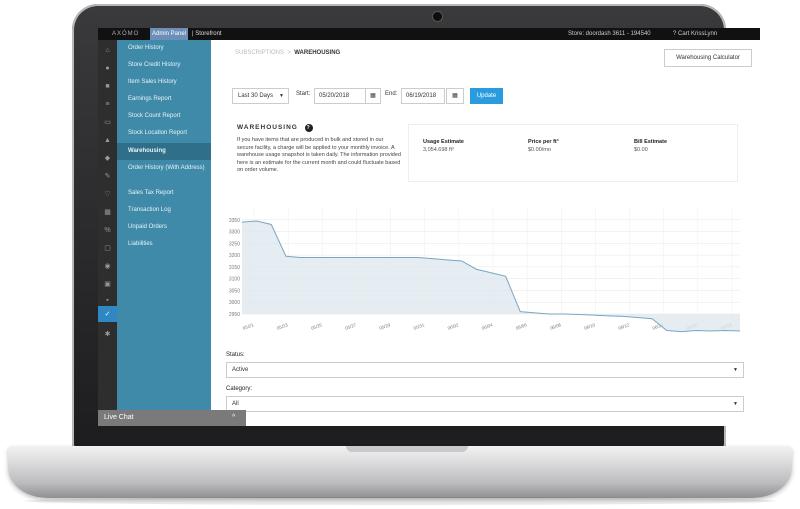 The height and width of the screenshot is (509, 800). Describe the element at coordinates (443, 142) in the screenshot. I see `usage-estimate-label: Usage Estimate` at that location.